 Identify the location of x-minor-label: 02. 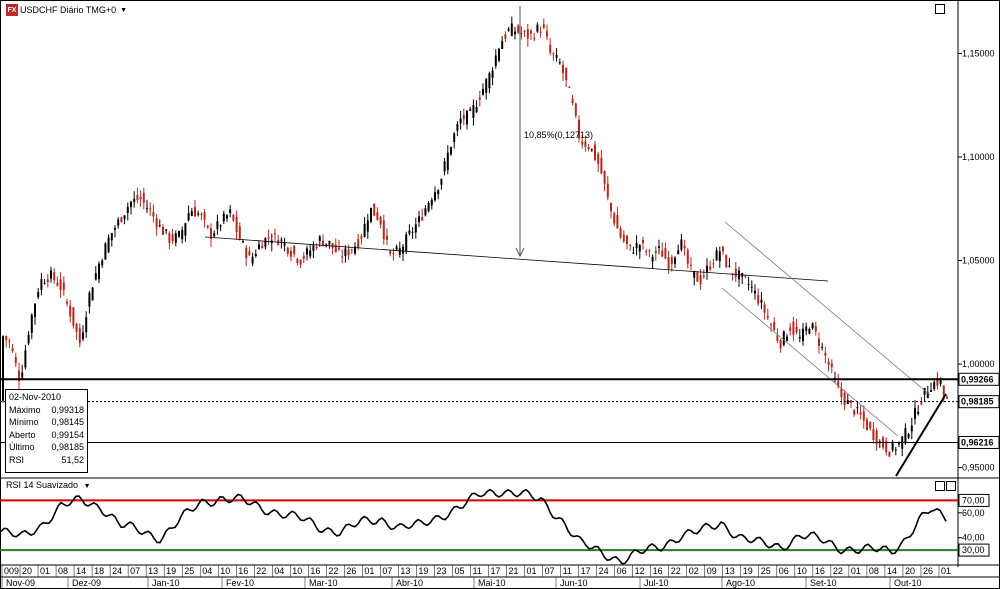
(694, 571).